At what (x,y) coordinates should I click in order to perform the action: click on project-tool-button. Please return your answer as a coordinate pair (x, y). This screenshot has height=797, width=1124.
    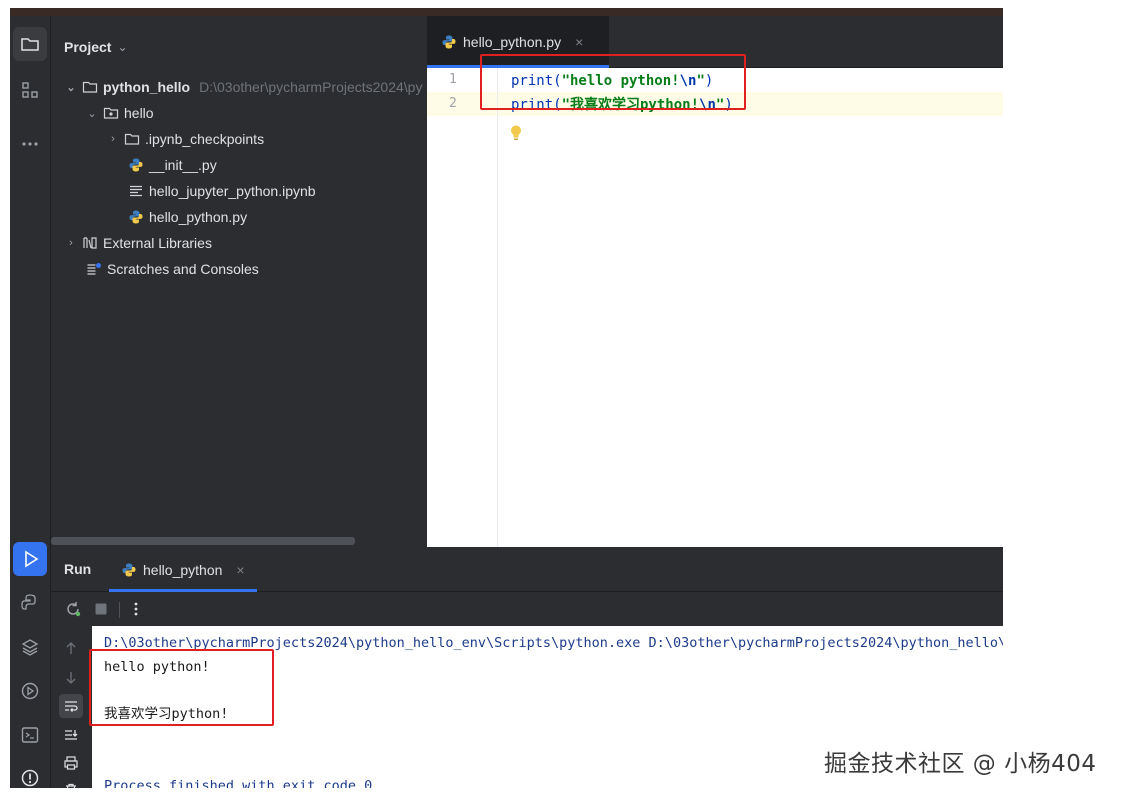
    Looking at the image, I should click on (30, 44).